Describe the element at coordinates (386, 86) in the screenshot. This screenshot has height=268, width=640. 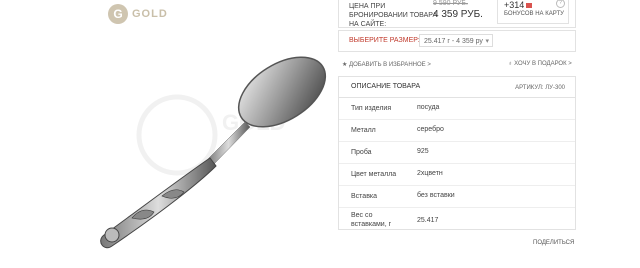
I see `description-title: ОПИСАНИЕ ТОВАРА` at that location.